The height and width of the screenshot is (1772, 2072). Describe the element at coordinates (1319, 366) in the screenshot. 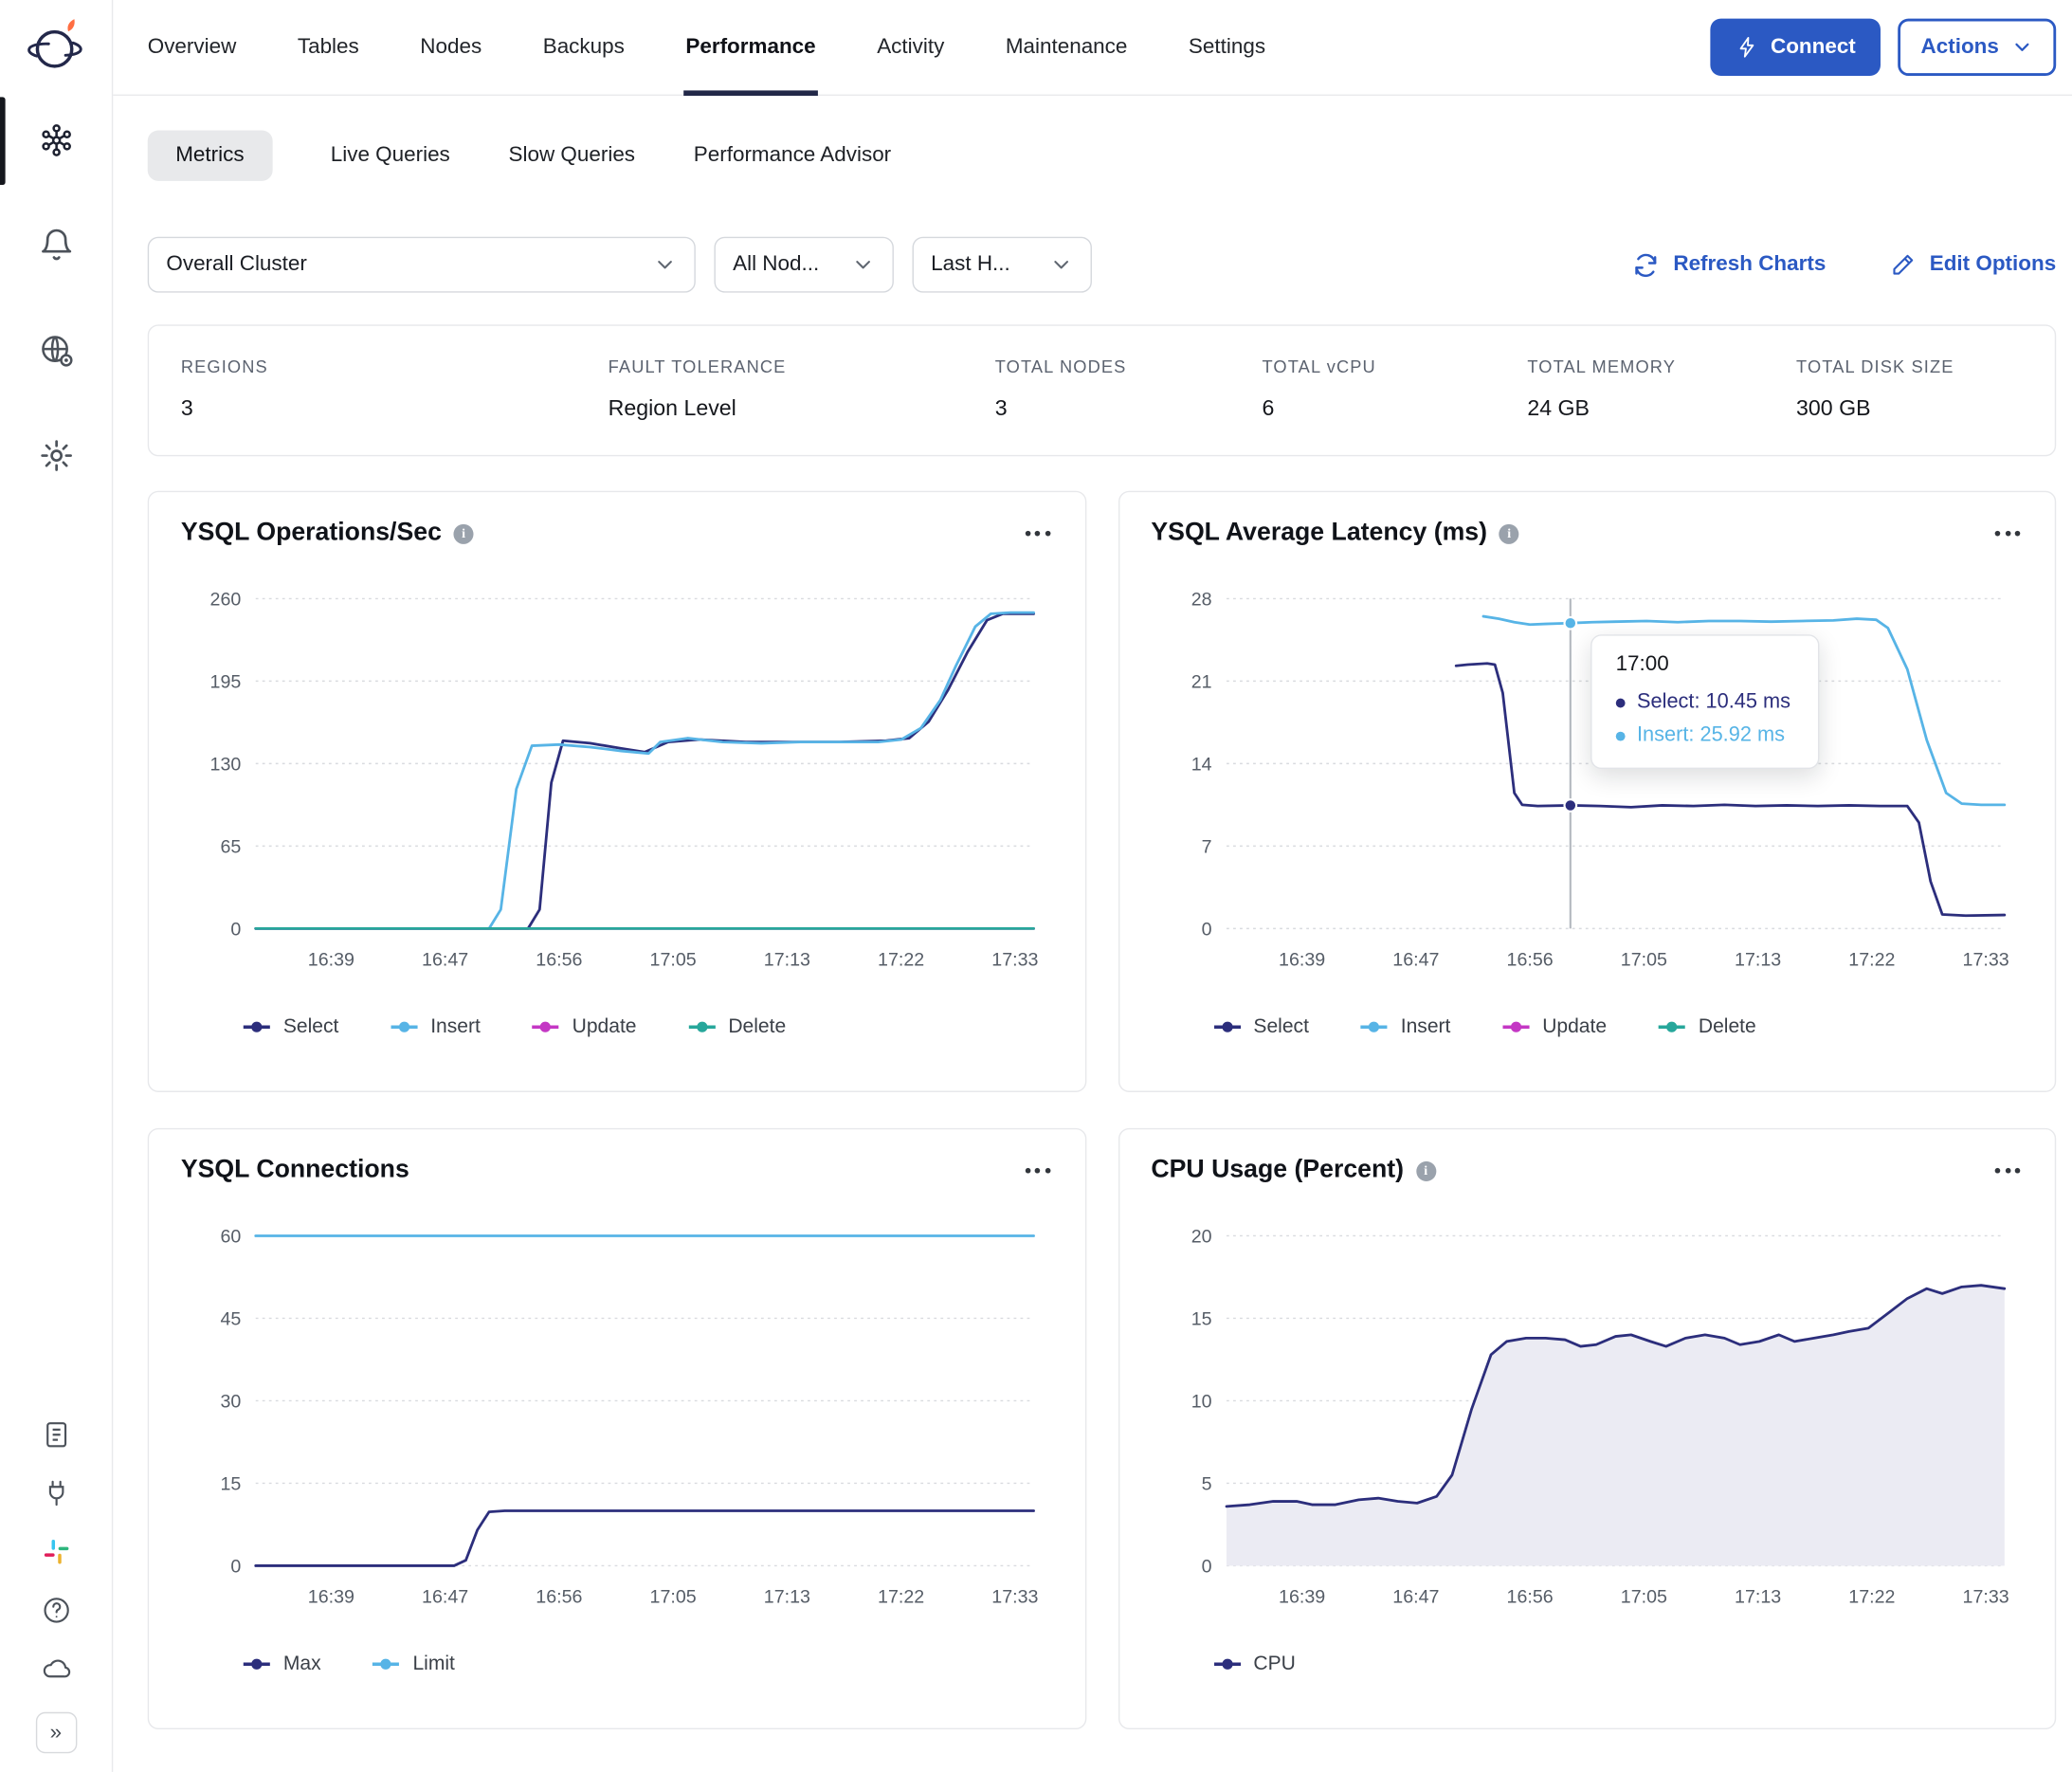

I see `summary-label: TOTAL vCPU` at that location.